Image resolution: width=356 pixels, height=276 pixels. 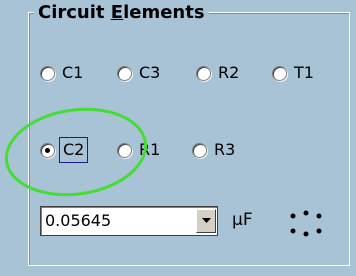 What do you see at coordinates (73, 72) in the screenshot?
I see `radio-label-c1: C1` at bounding box center [73, 72].